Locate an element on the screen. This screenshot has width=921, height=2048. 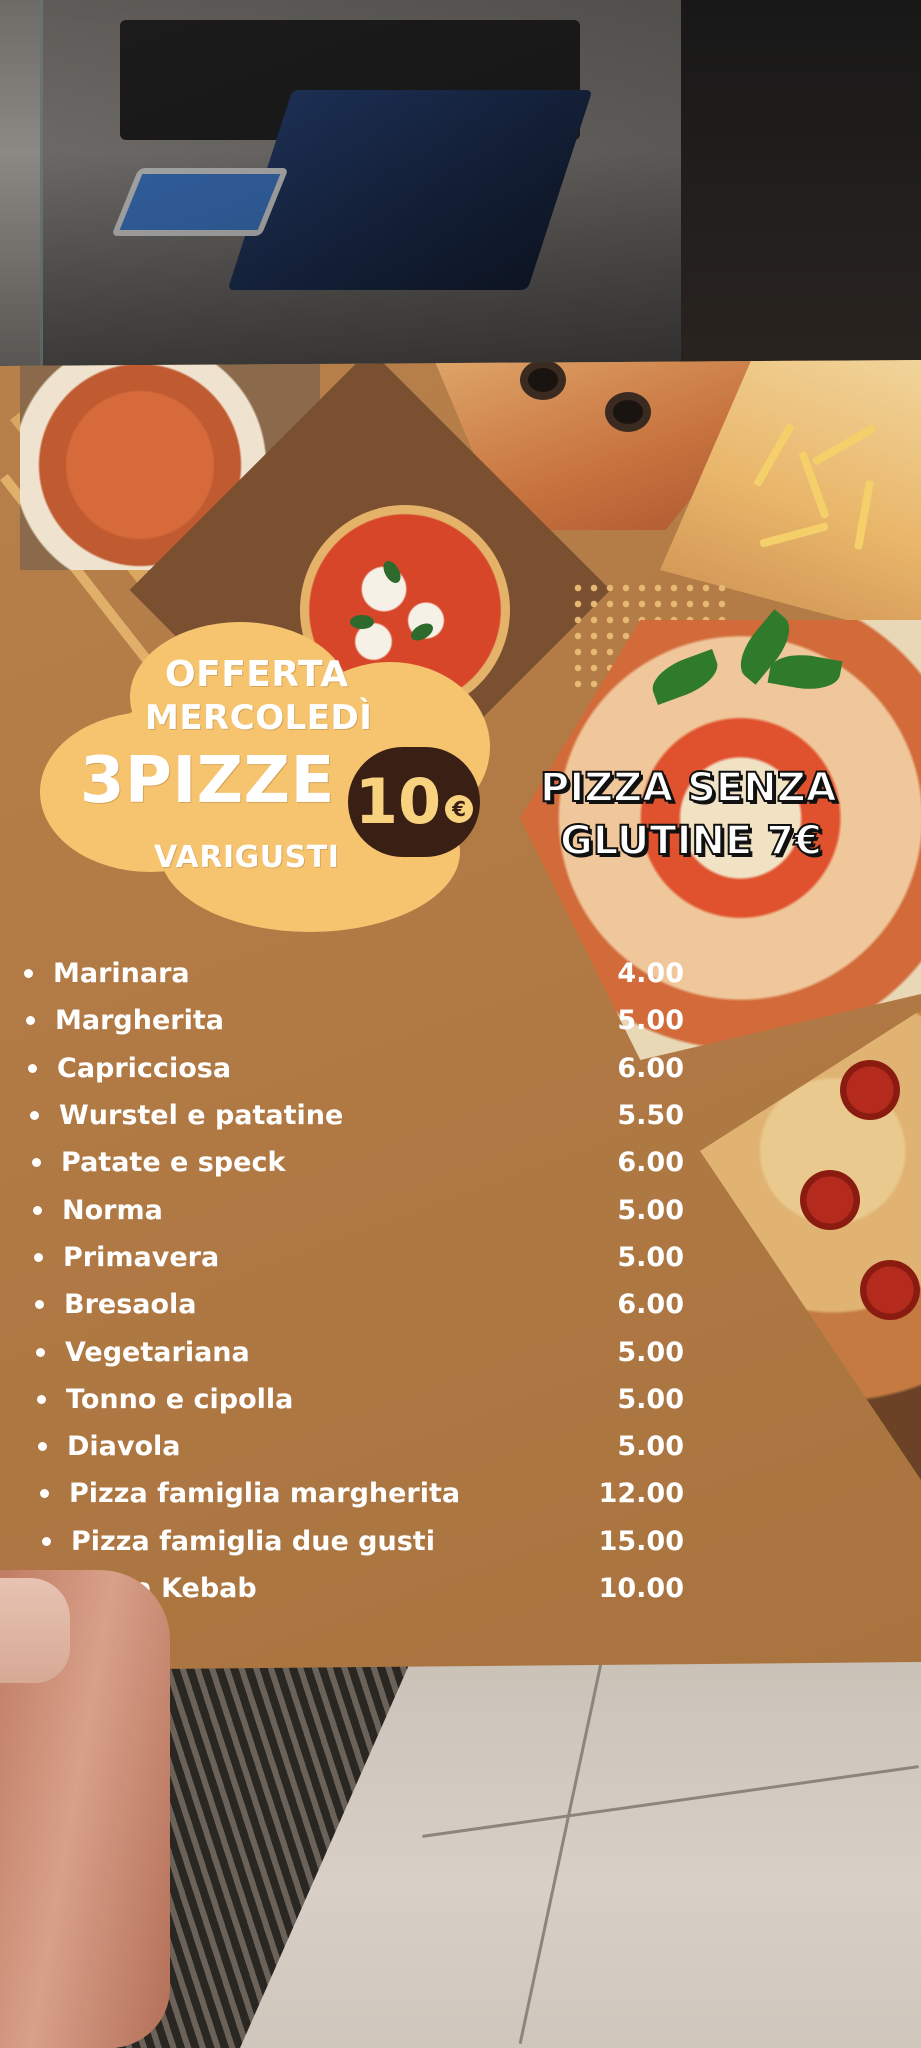
offer-subtitle: VARIGUSTI is located at coordinates (247, 857).